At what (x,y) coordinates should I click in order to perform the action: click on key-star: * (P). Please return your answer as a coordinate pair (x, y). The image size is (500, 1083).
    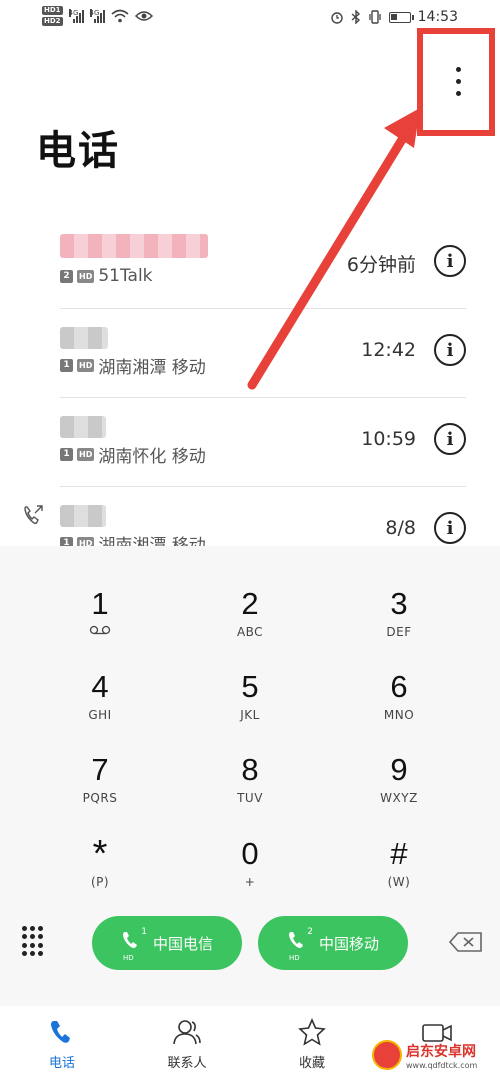
    Looking at the image, I should click on (100, 872).